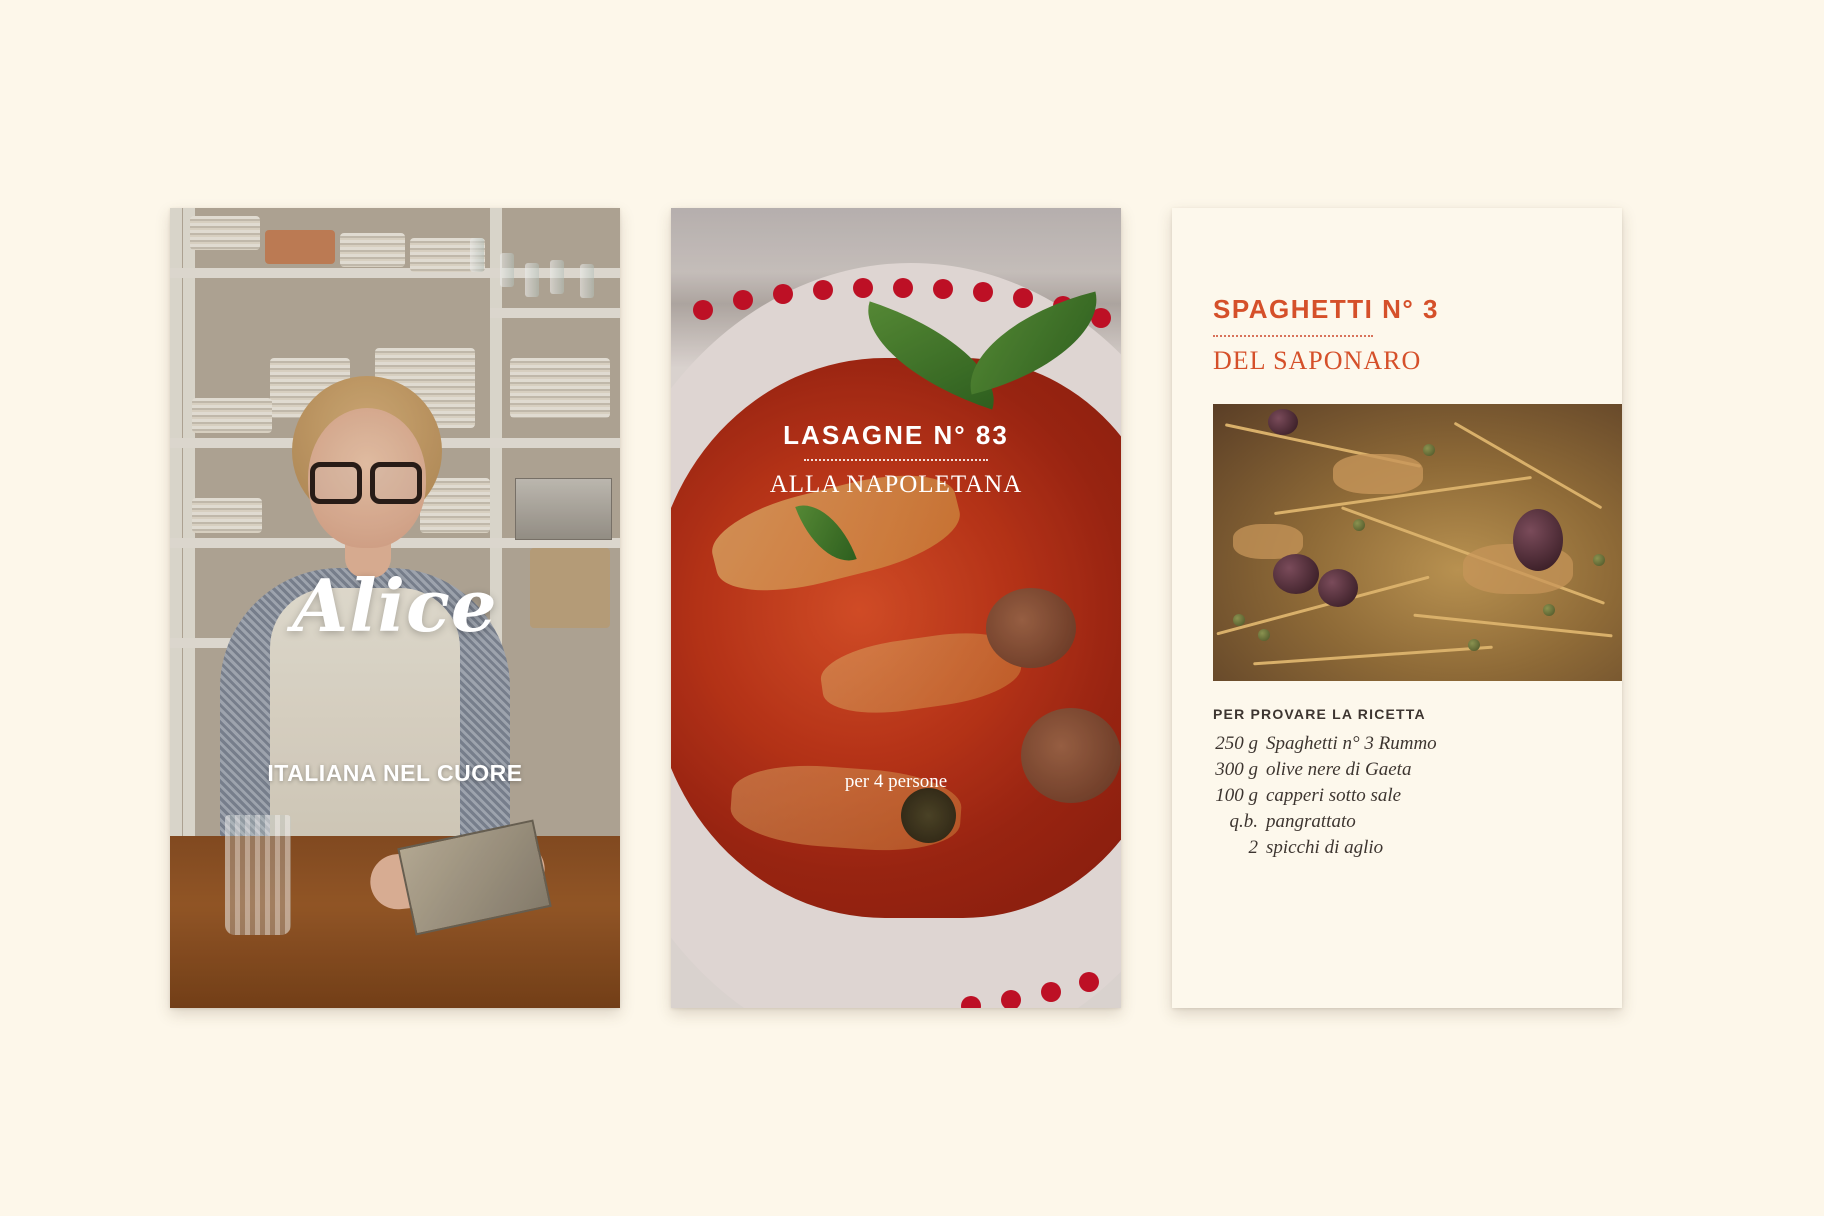 The image size is (1824, 1216). What do you see at coordinates (1236, 769) in the screenshot?
I see `ingredient-quantity: 300 g` at bounding box center [1236, 769].